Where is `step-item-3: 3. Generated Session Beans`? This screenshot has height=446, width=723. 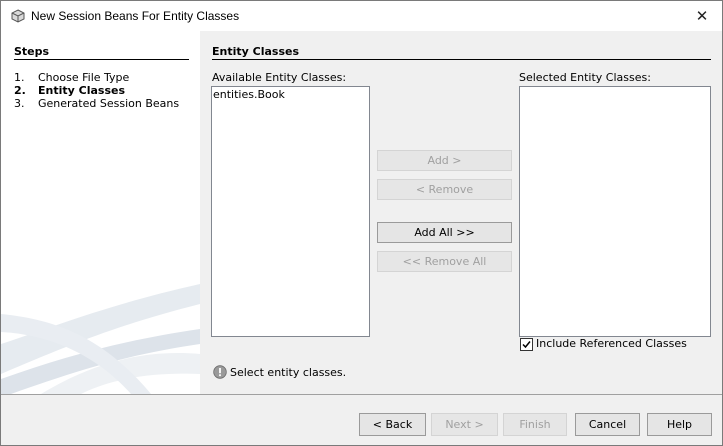 step-item-3: 3. Generated Session Beans is located at coordinates (97, 103).